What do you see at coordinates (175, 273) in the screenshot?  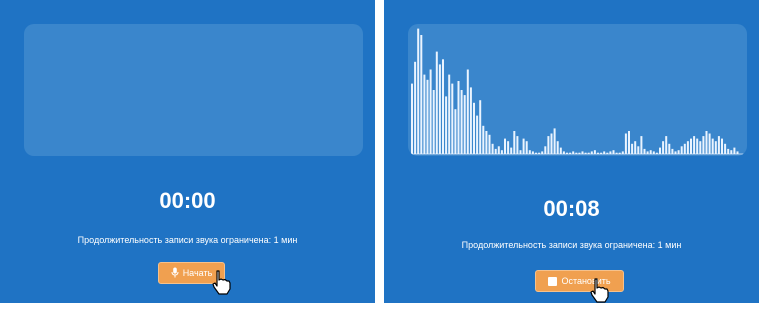 I see `microphone-icon` at bounding box center [175, 273].